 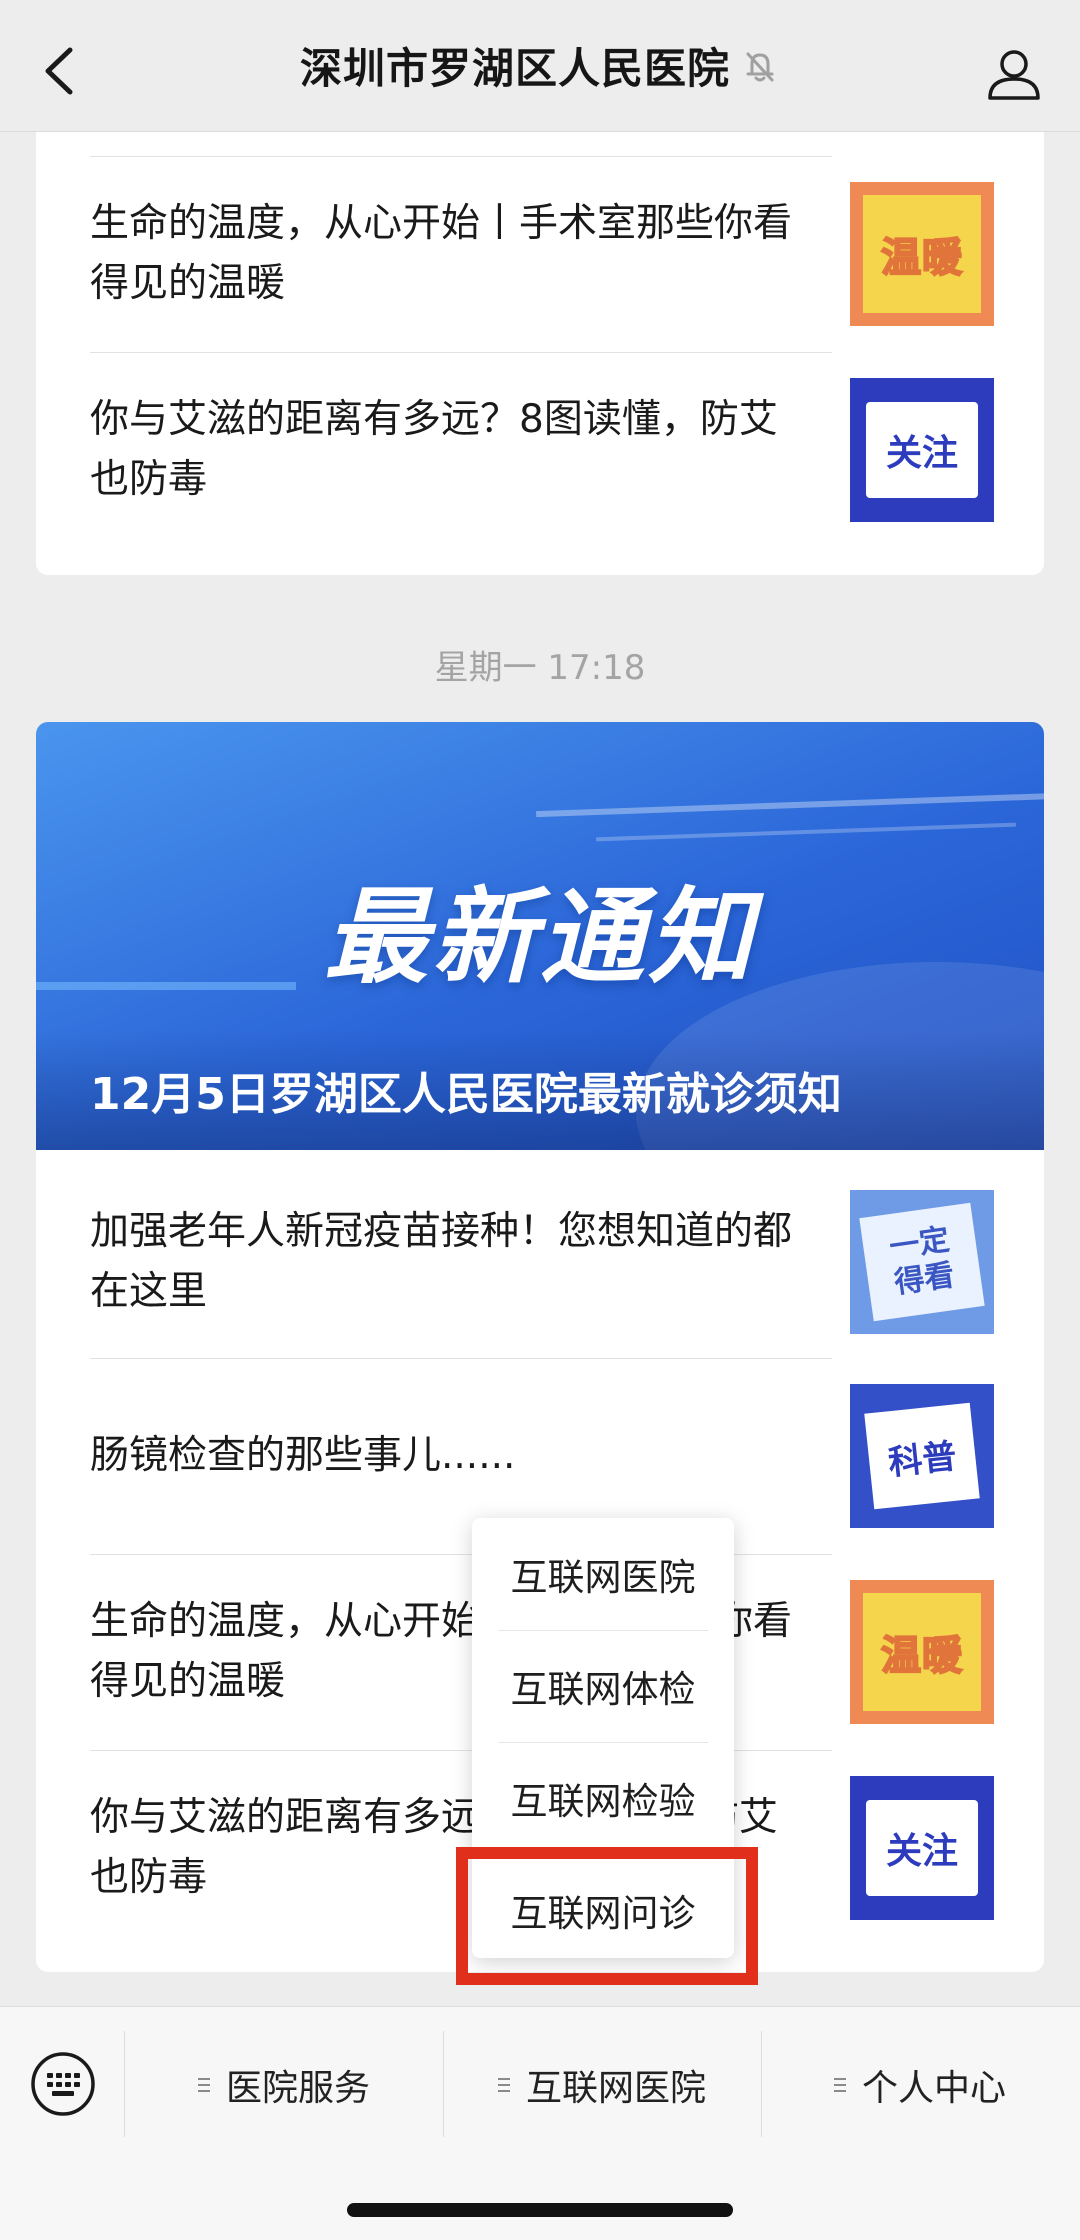 I want to click on article-title: 加强老年人新冠疫苗接种！您想知道的都在这里, so click(x=441, y=1261).